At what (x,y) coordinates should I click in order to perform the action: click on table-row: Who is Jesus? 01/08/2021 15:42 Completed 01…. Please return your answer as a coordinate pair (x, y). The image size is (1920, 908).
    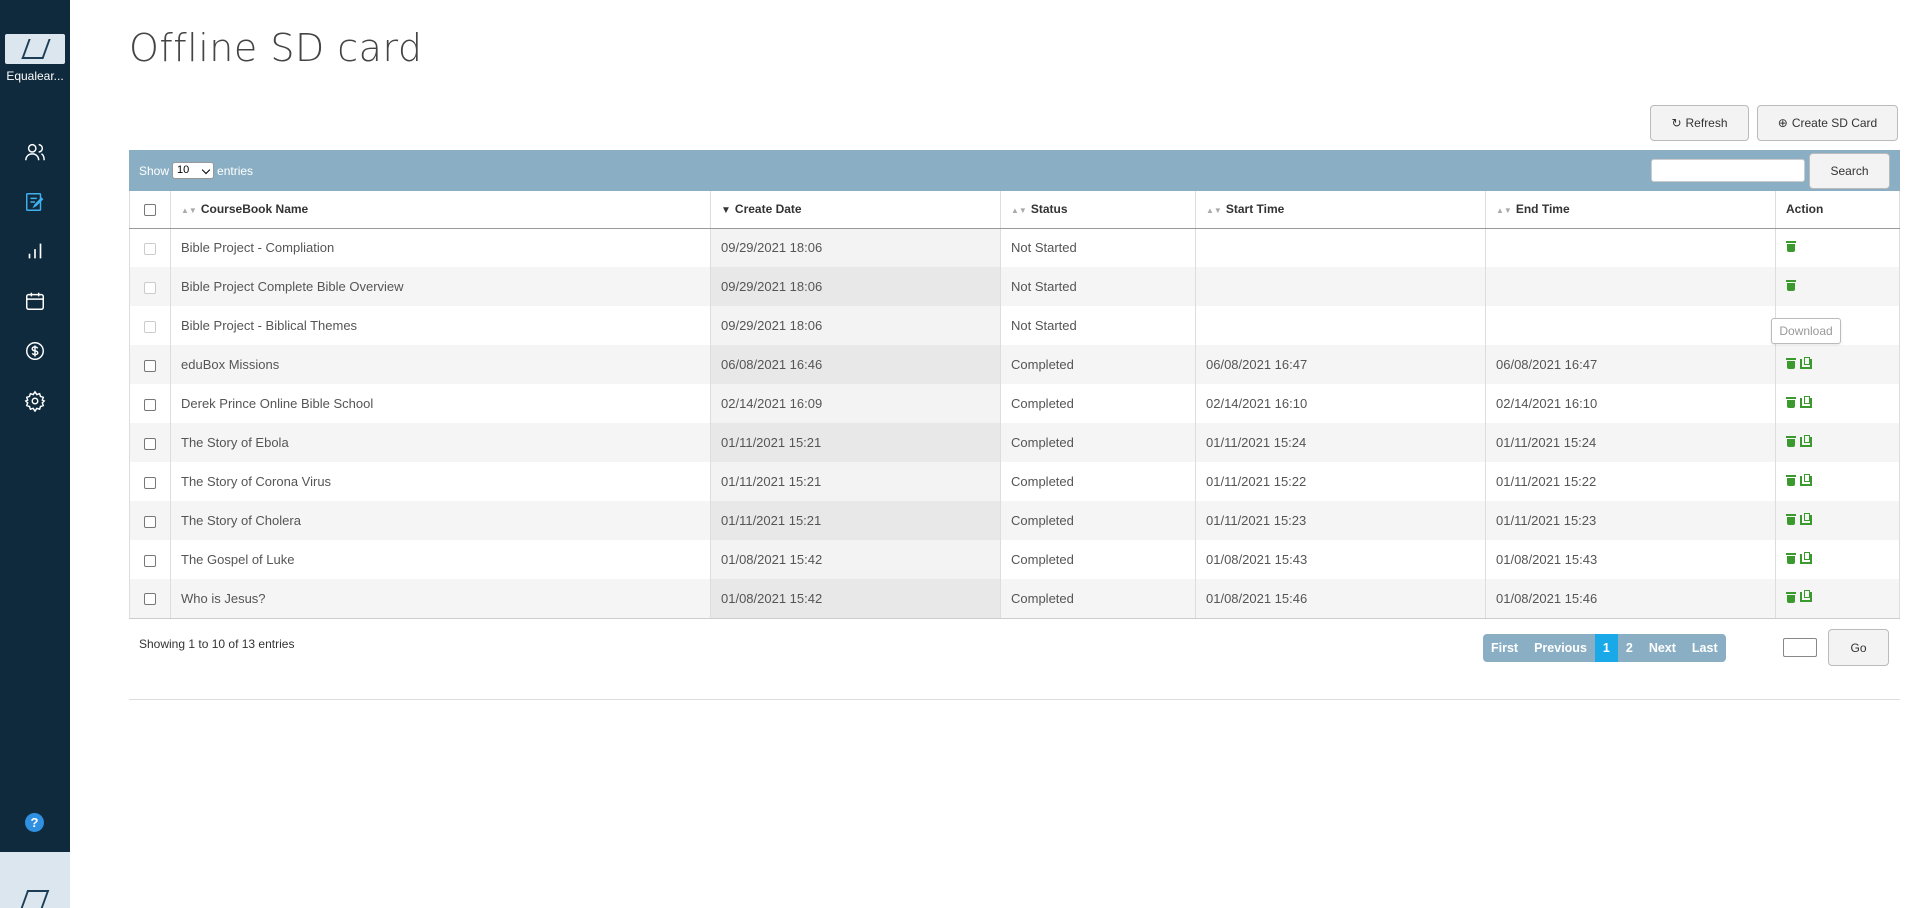
    Looking at the image, I should click on (1014, 599).